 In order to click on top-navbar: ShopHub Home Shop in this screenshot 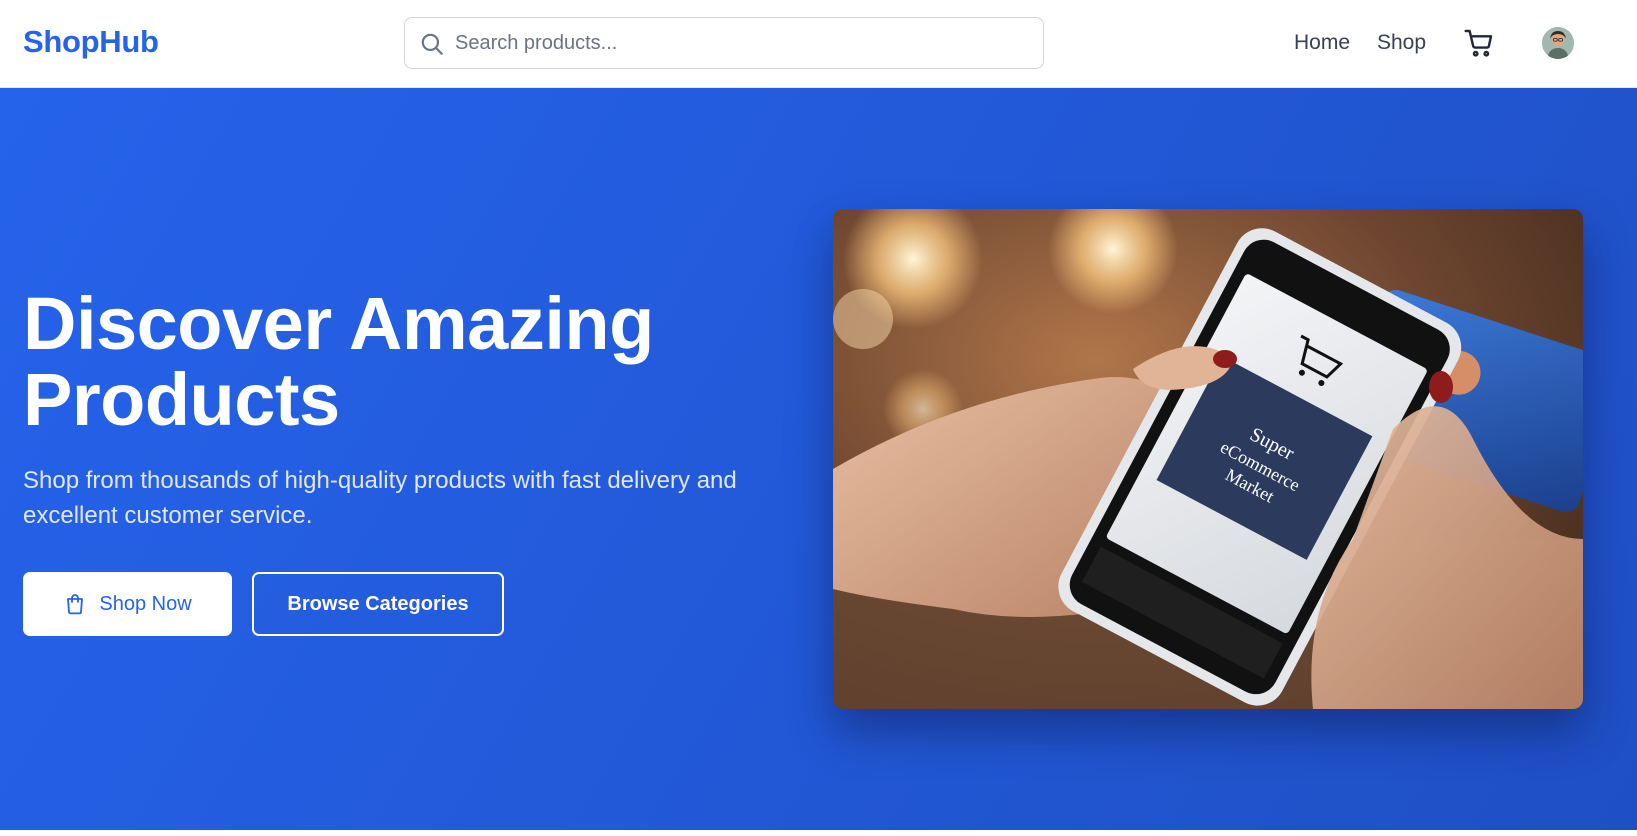, I will do `click(818, 44)`.